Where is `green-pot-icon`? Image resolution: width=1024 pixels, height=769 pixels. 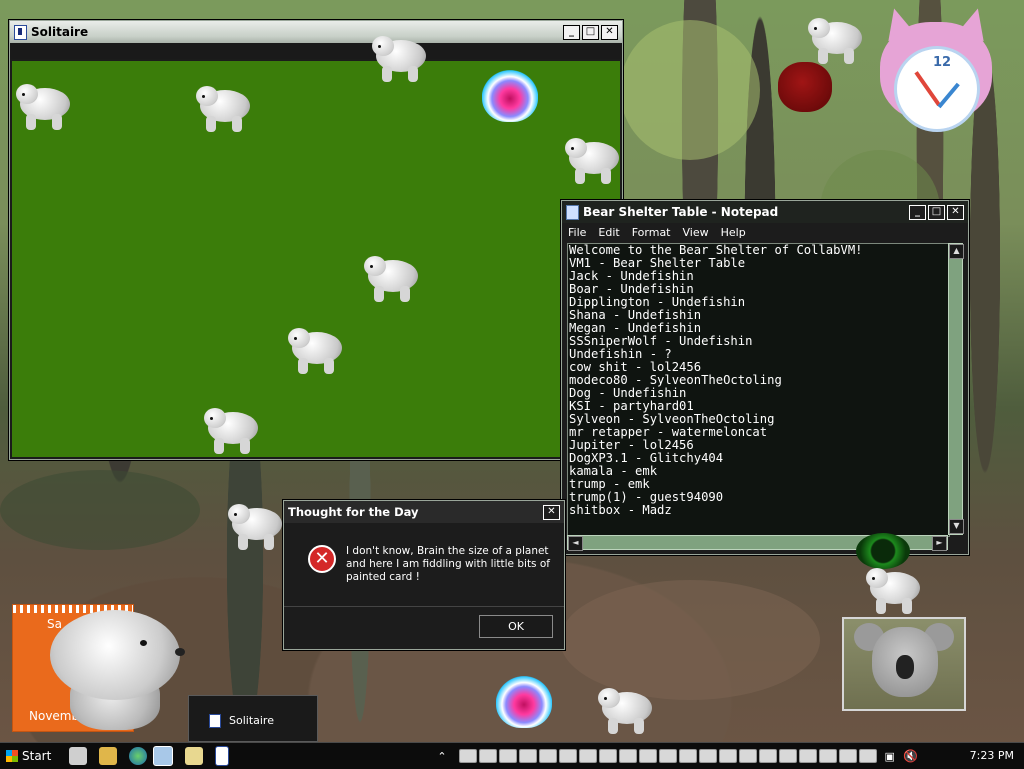 green-pot-icon is located at coordinates (883, 551).